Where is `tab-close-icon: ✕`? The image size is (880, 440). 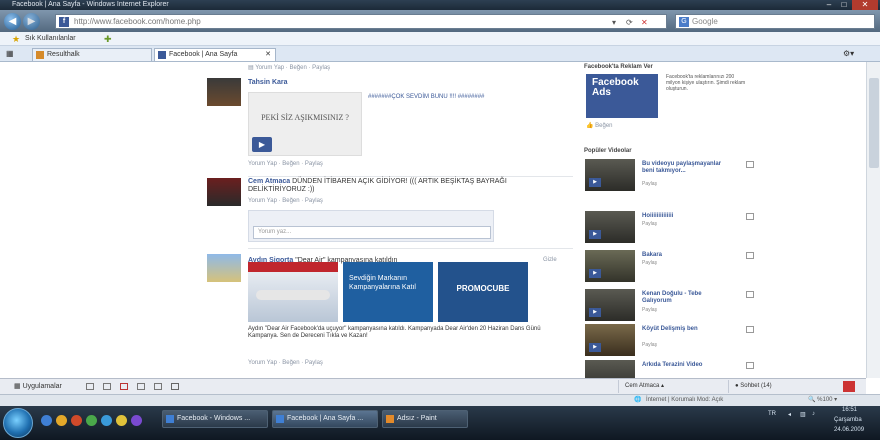
tab-close-icon: ✕ is located at coordinates (268, 55).